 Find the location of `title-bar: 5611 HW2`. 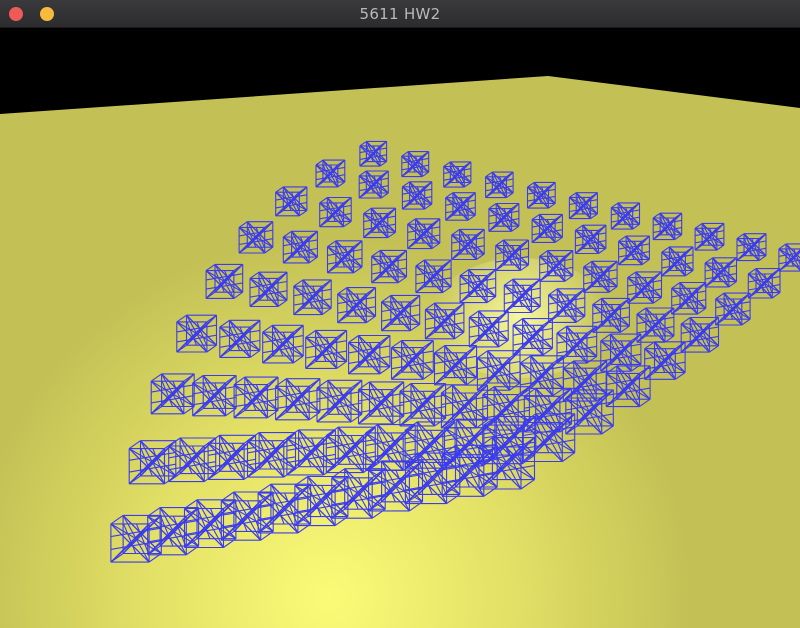

title-bar: 5611 HW2 is located at coordinates (400, 14).